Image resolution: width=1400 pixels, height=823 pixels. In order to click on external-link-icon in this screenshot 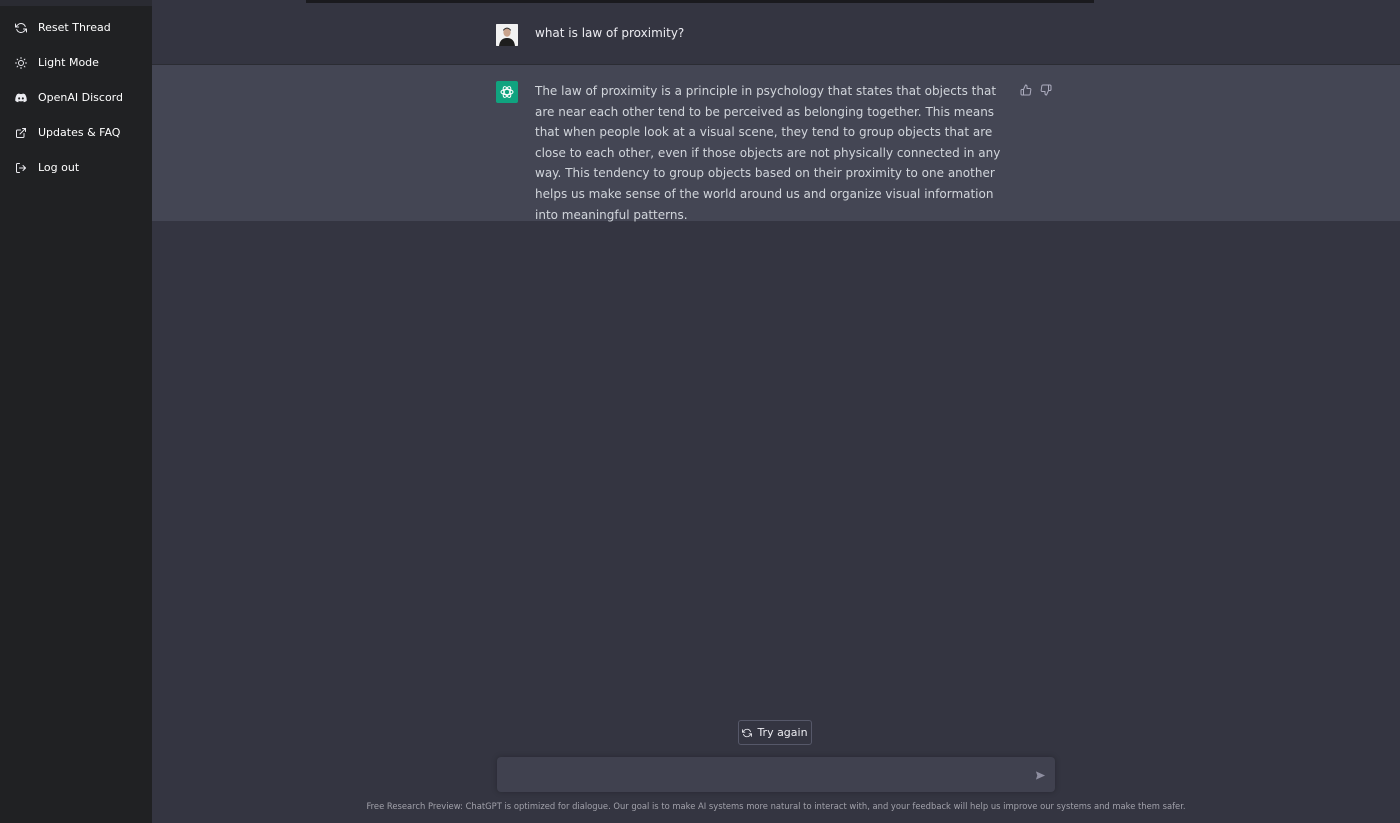, I will do `click(21, 133)`.